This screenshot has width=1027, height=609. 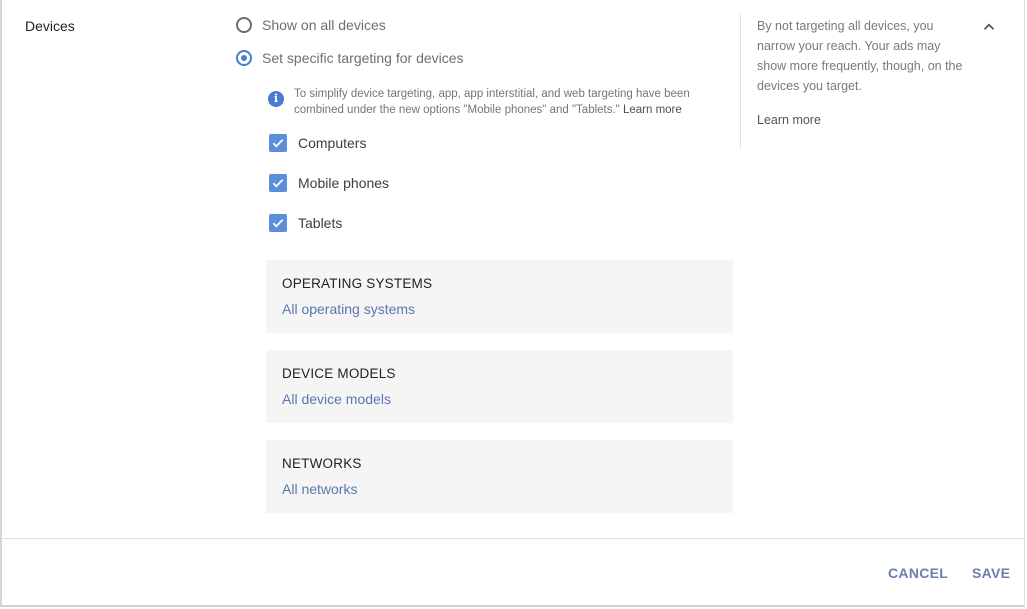 I want to click on help-learn-more-link: Learn more, so click(x=789, y=120).